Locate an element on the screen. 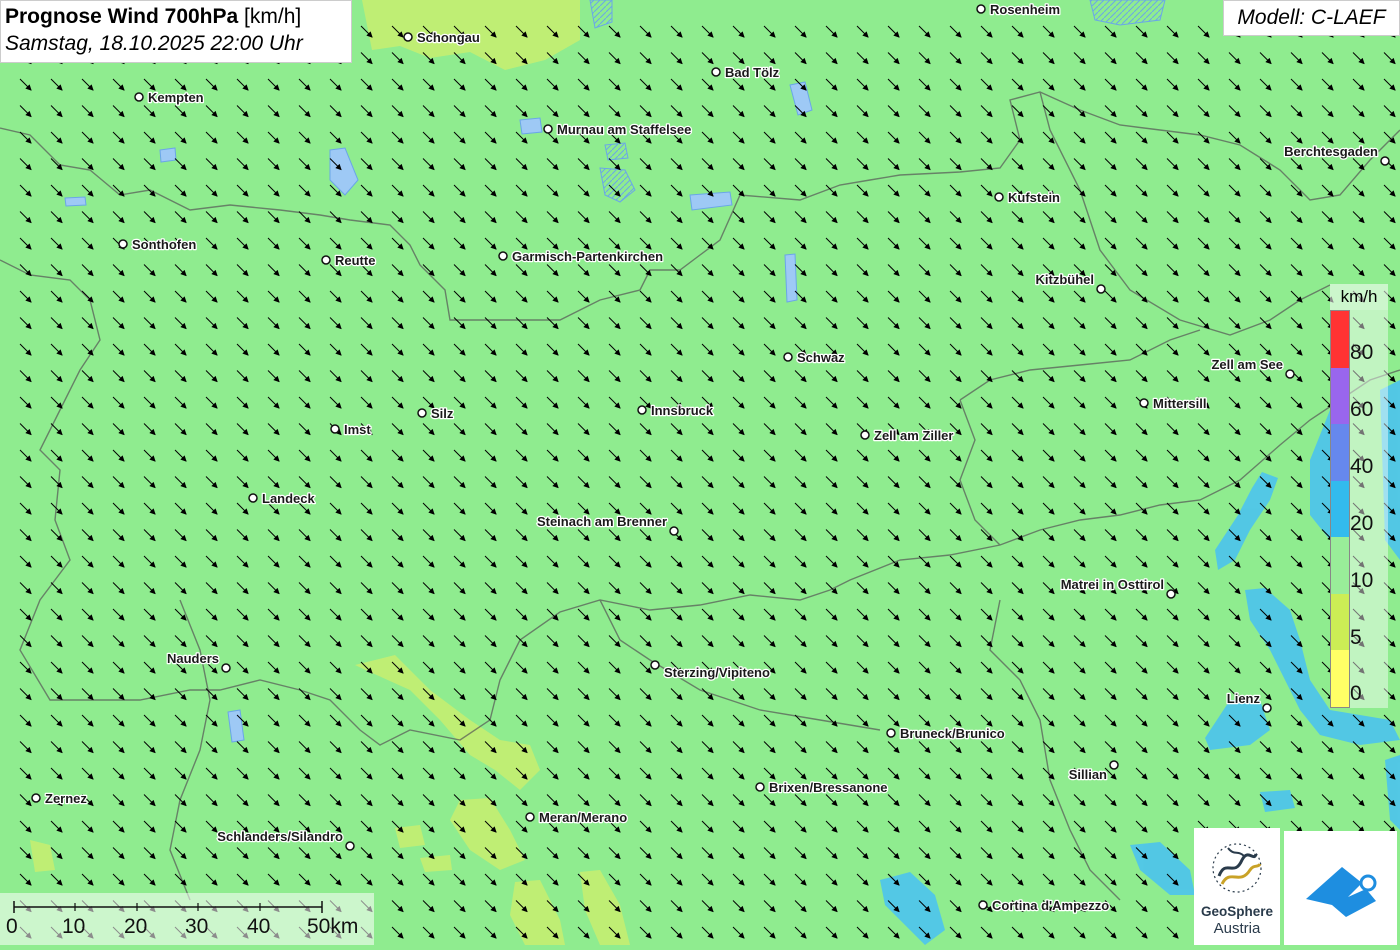 The width and height of the screenshot is (1400, 950). city-marker: Brixen/Bressanone is located at coordinates (822, 787).